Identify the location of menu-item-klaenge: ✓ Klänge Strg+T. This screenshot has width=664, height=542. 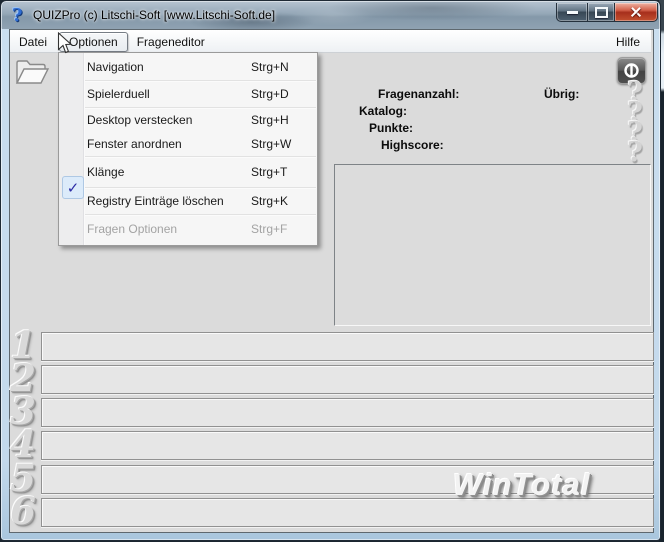
(188, 178).